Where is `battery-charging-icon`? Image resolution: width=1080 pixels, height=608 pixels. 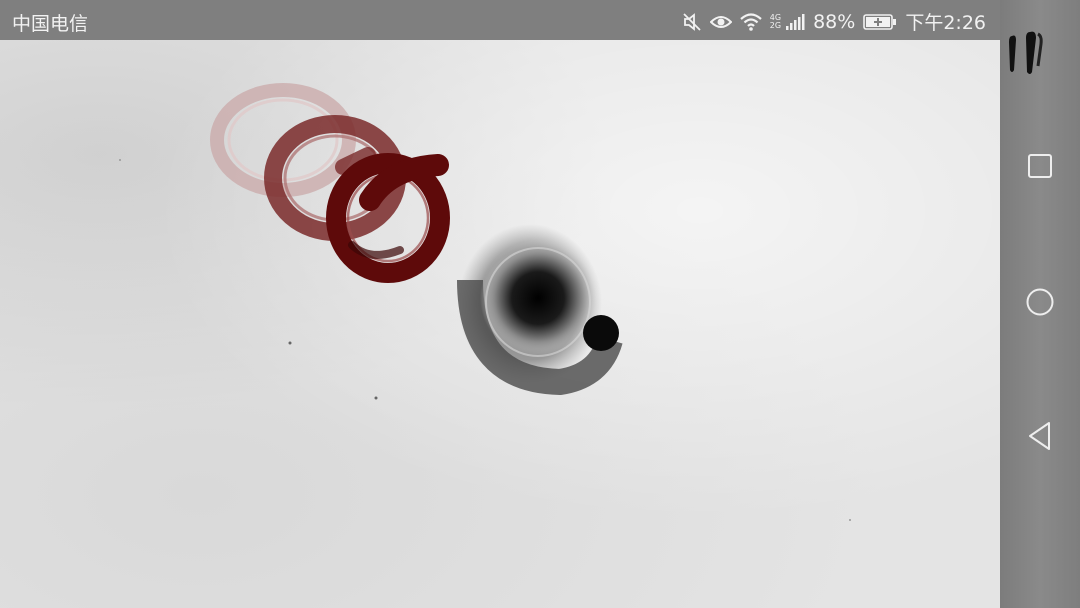 battery-charging-icon is located at coordinates (880, 22).